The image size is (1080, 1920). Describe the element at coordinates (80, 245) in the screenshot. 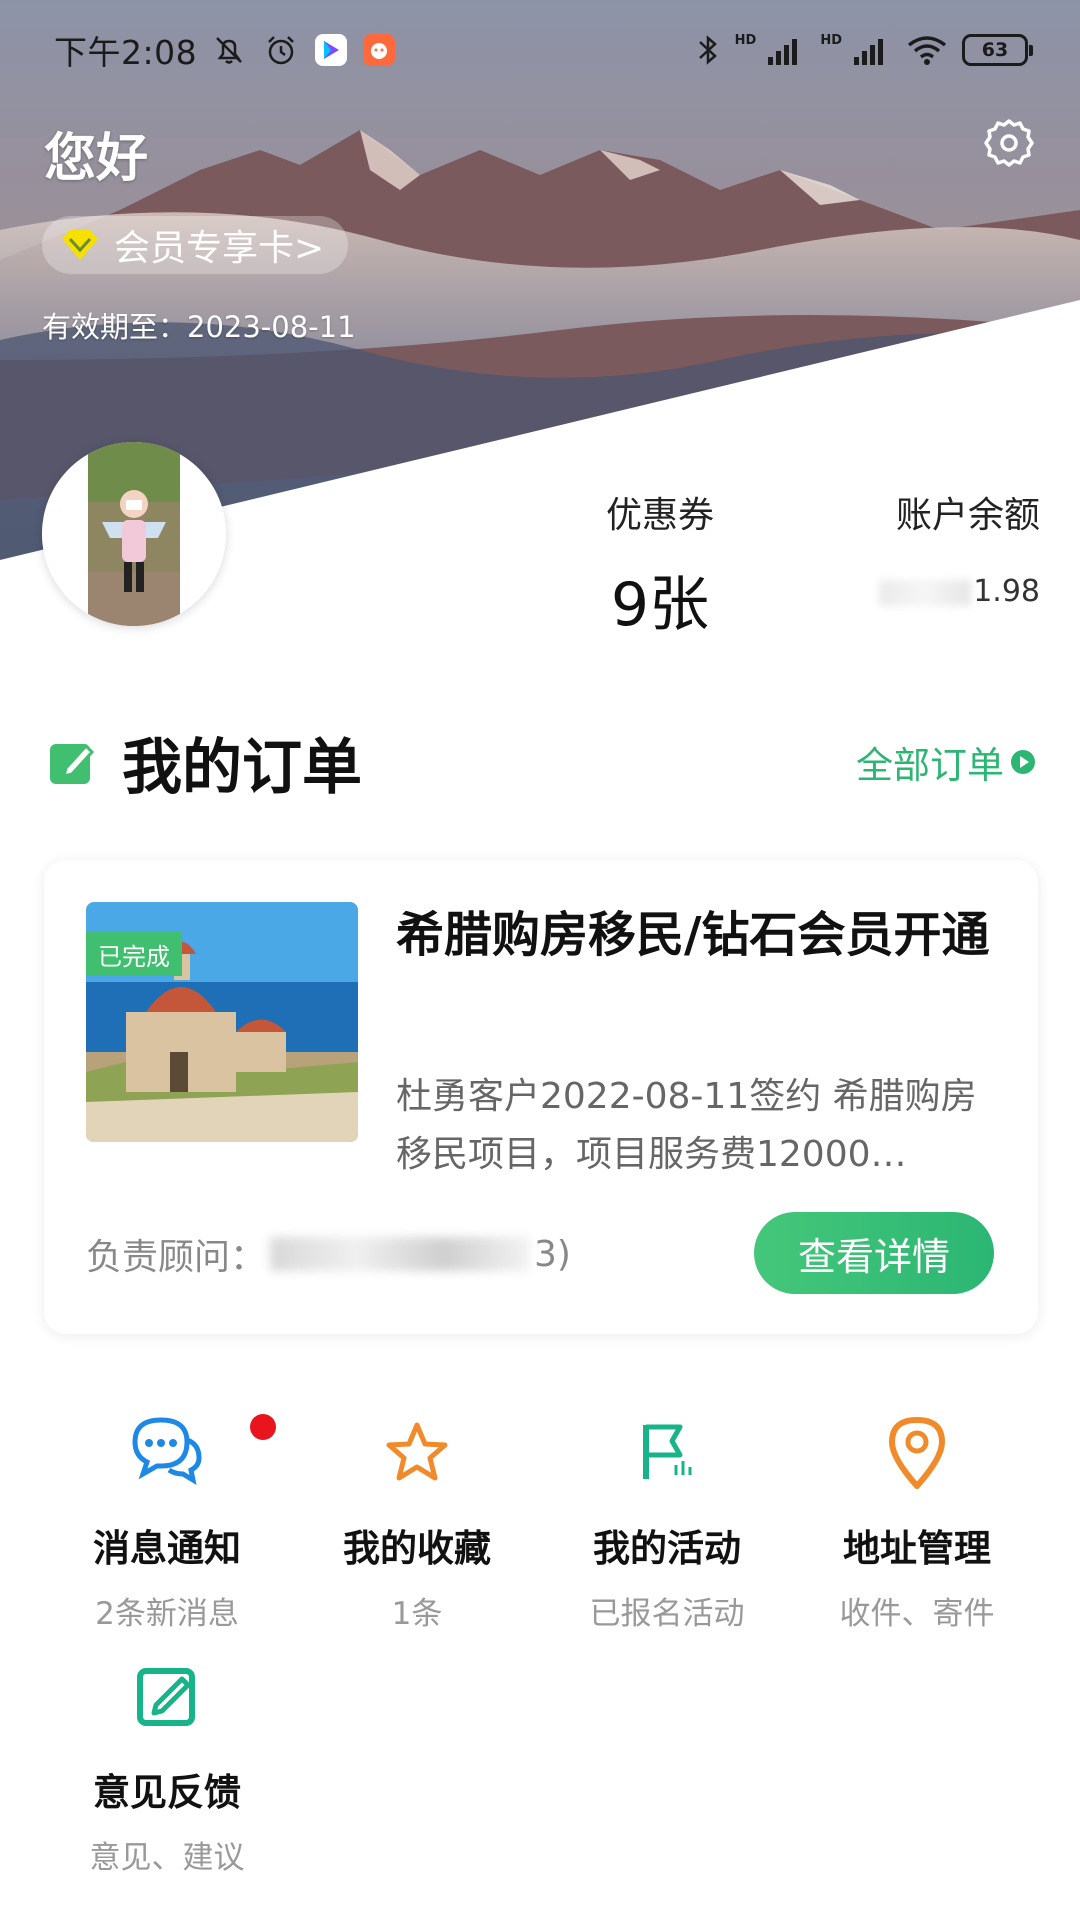

I see `diamond-icon` at that location.